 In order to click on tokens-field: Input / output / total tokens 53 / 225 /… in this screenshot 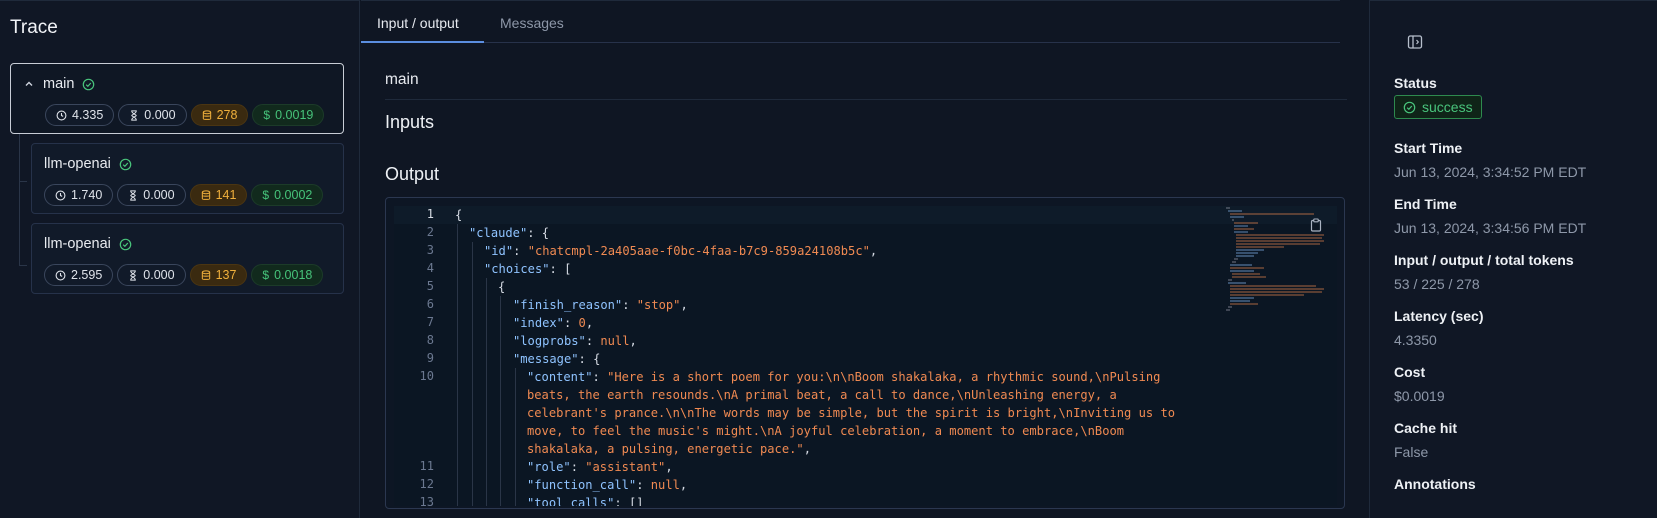, I will do `click(1484, 272)`.